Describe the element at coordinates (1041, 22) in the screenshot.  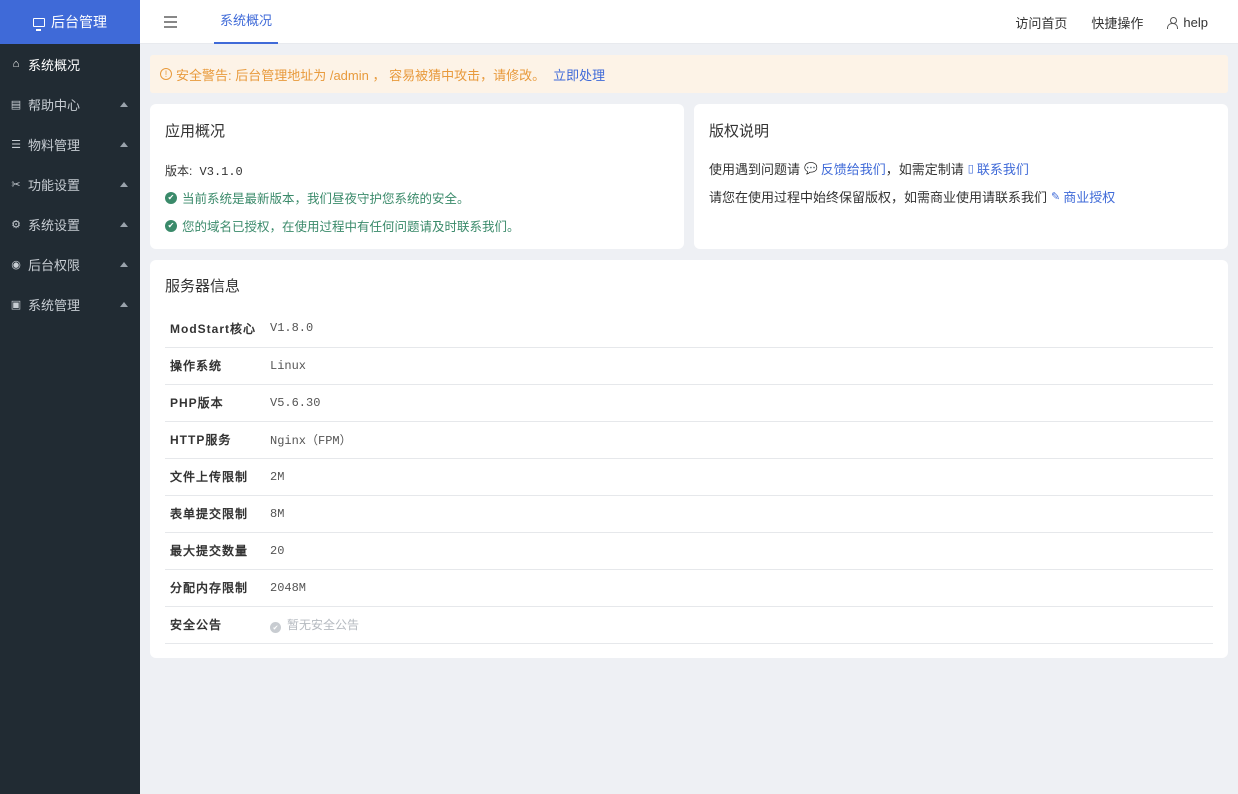
I see `visit-home-link: 访问首页` at that location.